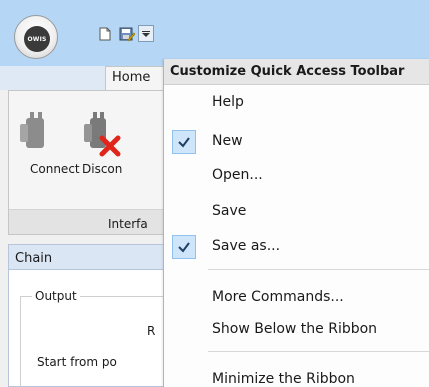  Describe the element at coordinates (296, 72) in the screenshot. I see `menu-title: Customize Quick Access Toolbar` at that location.